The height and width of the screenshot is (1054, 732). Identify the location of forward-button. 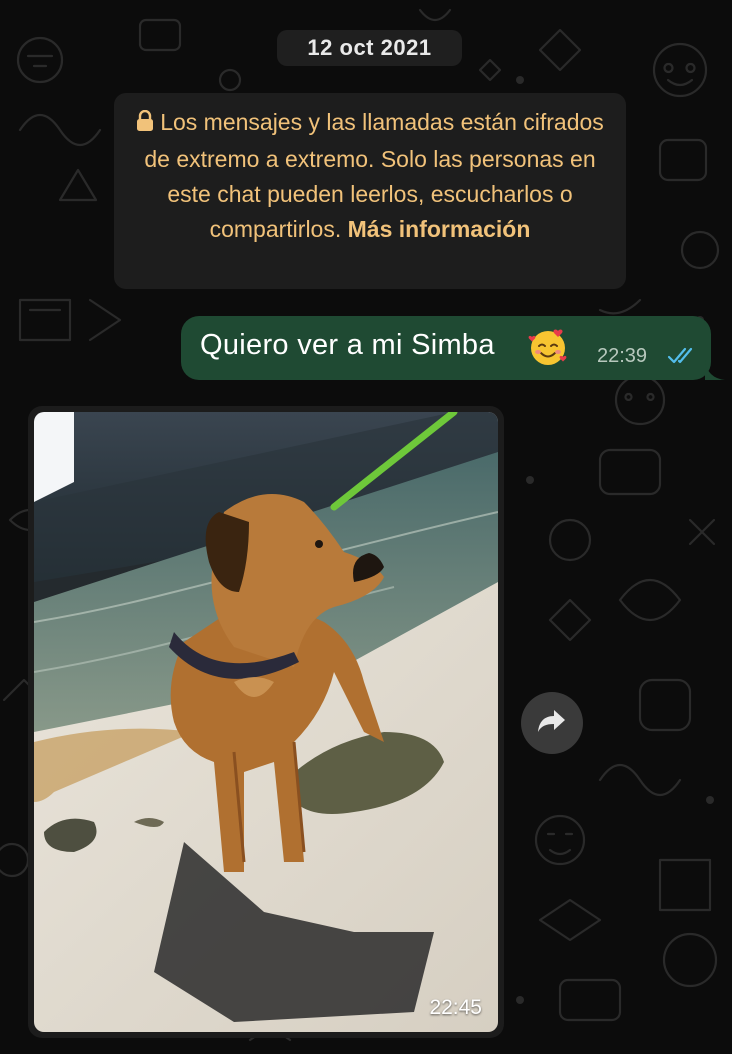
(552, 723).